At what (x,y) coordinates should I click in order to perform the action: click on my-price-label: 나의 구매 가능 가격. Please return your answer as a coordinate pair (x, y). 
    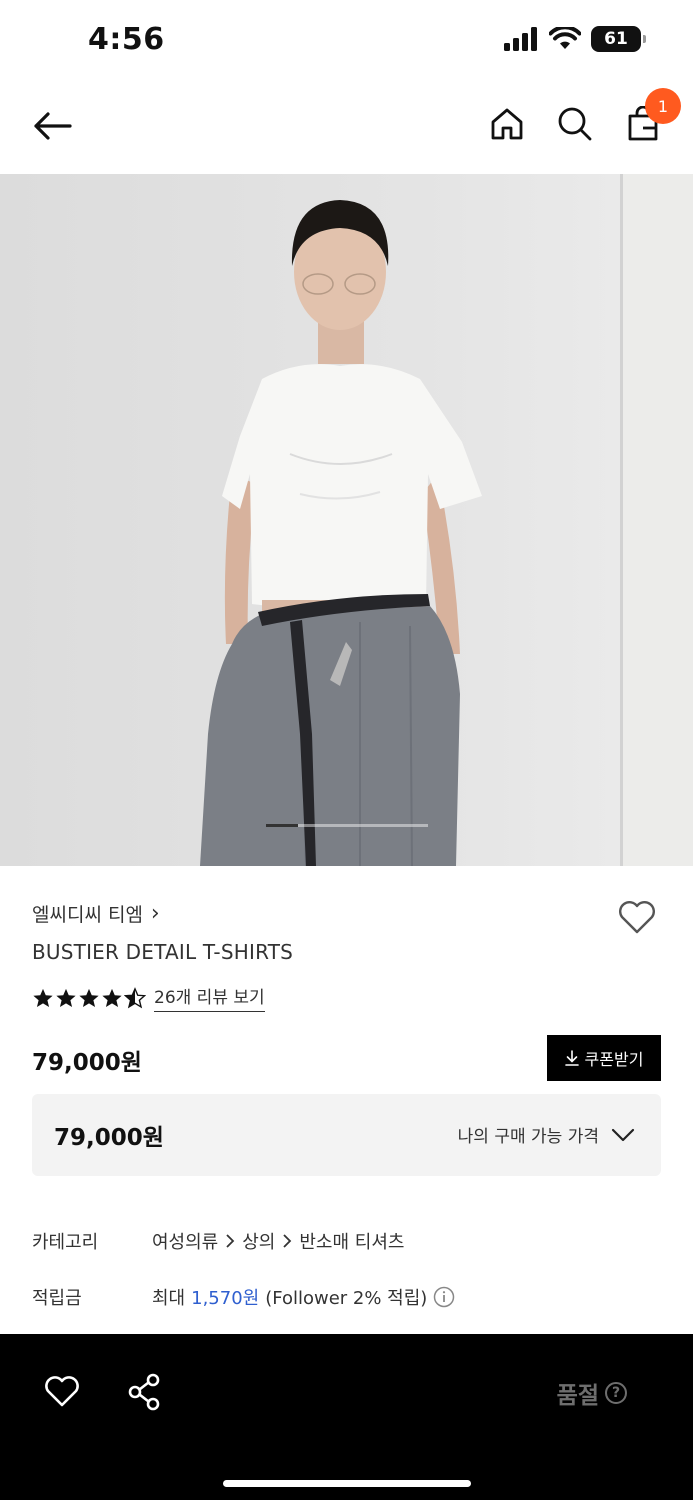
    Looking at the image, I should click on (528, 1137).